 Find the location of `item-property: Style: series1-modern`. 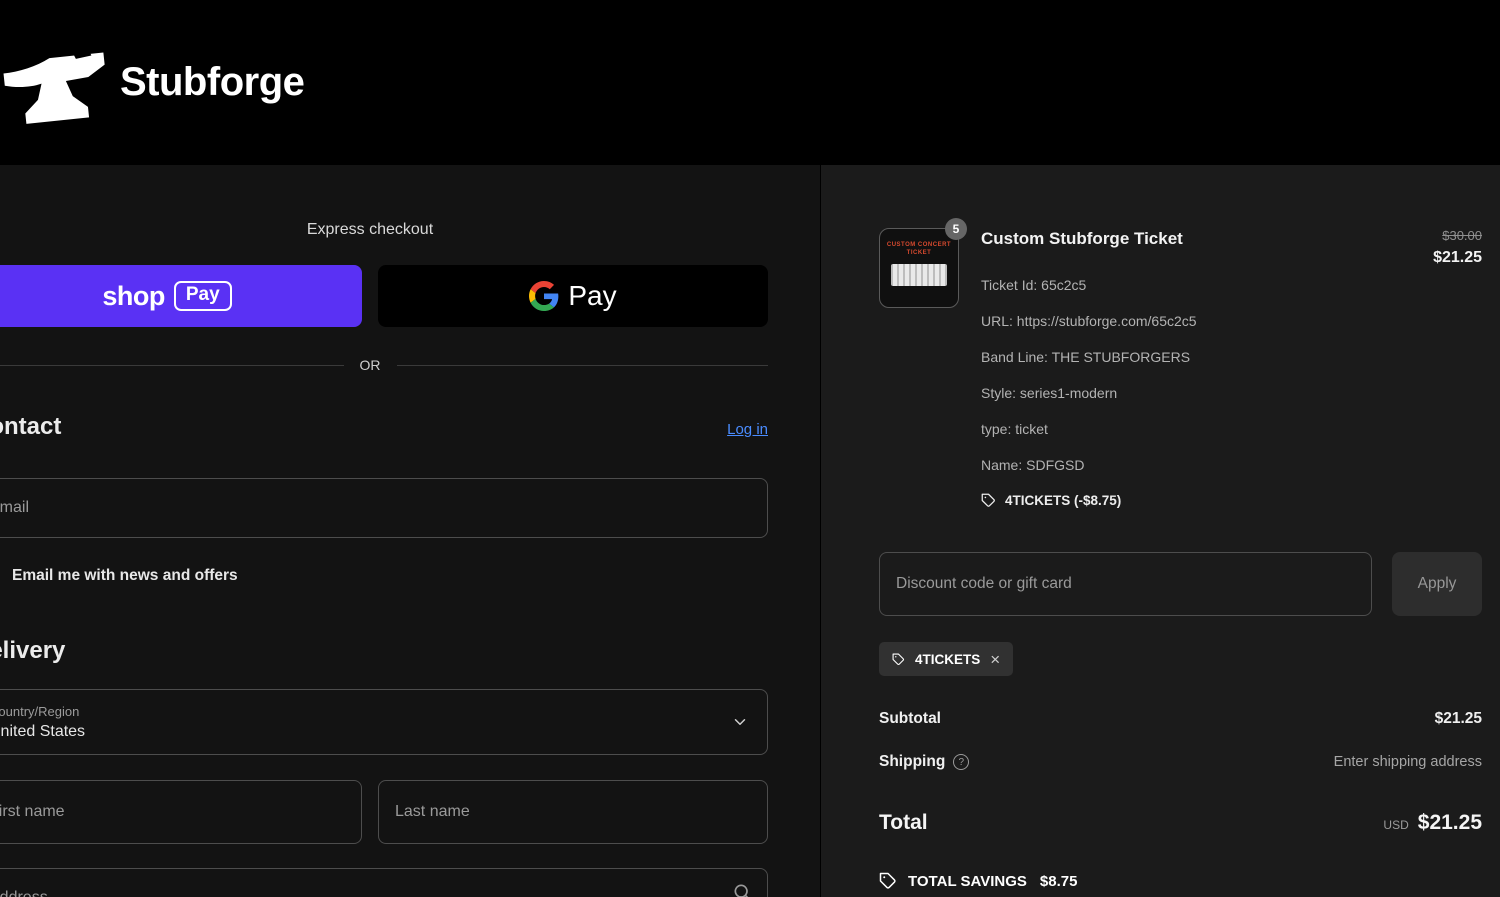

item-property: Style: series1-modern is located at coordinates (1049, 393).